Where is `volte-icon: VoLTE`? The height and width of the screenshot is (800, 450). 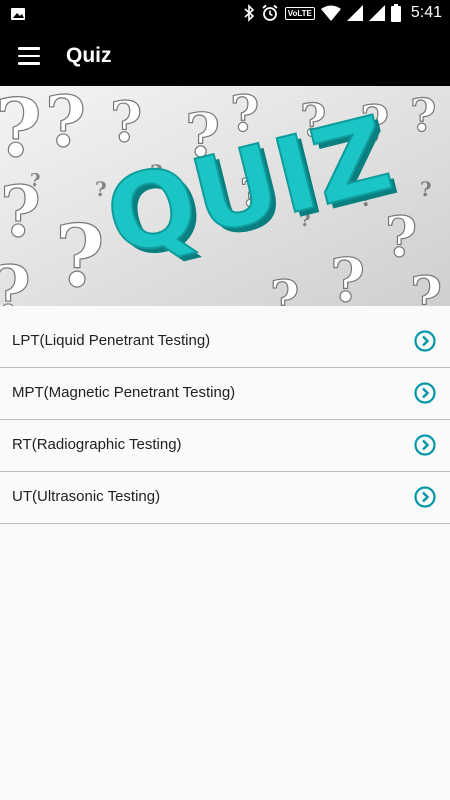
volte-icon: VoLTE is located at coordinates (299, 13).